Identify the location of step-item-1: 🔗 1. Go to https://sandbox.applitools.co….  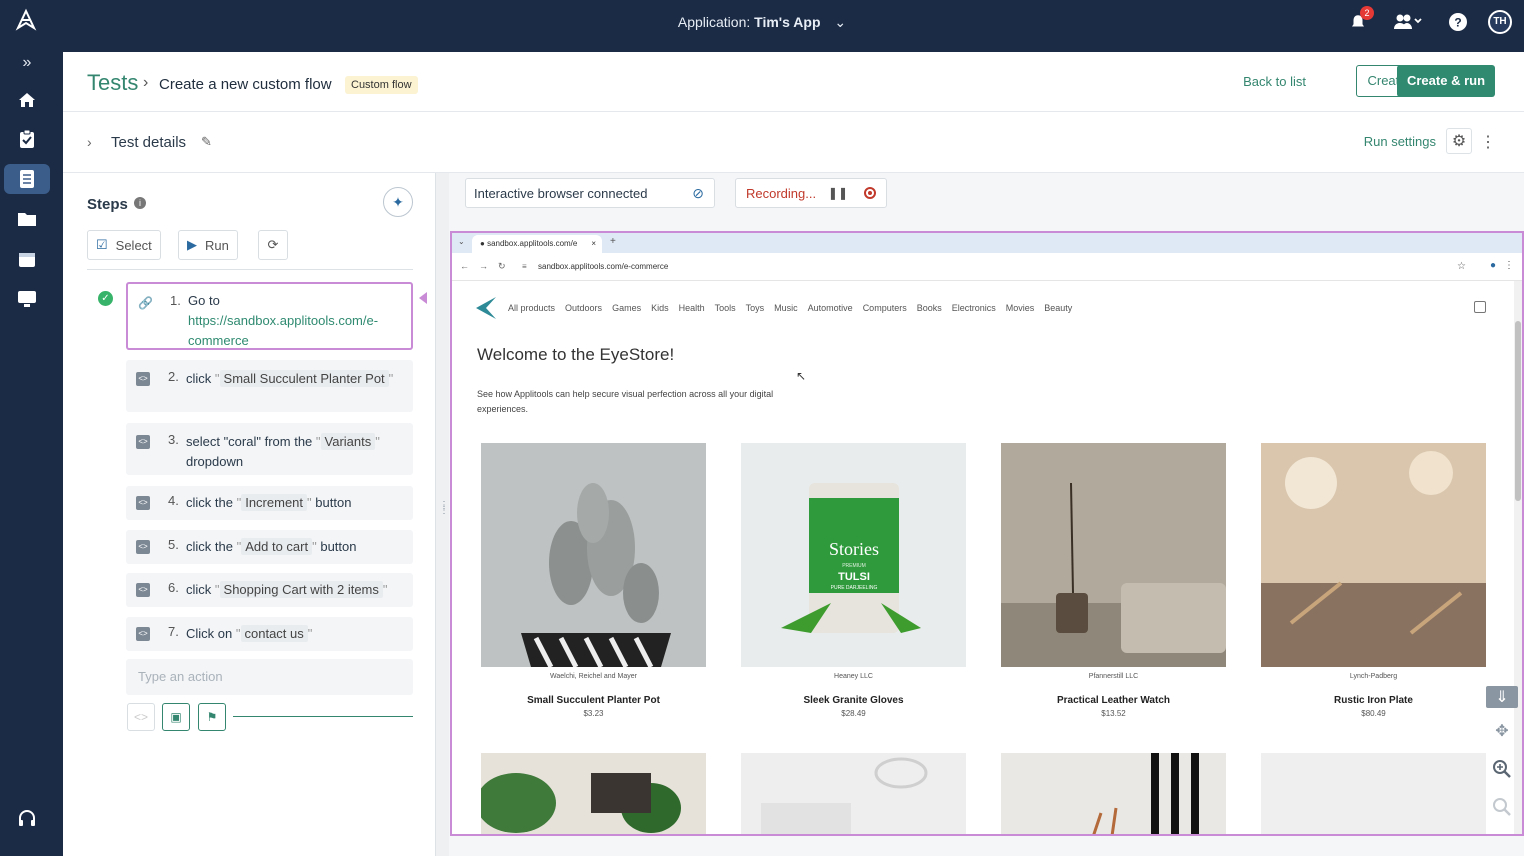
(269, 316).